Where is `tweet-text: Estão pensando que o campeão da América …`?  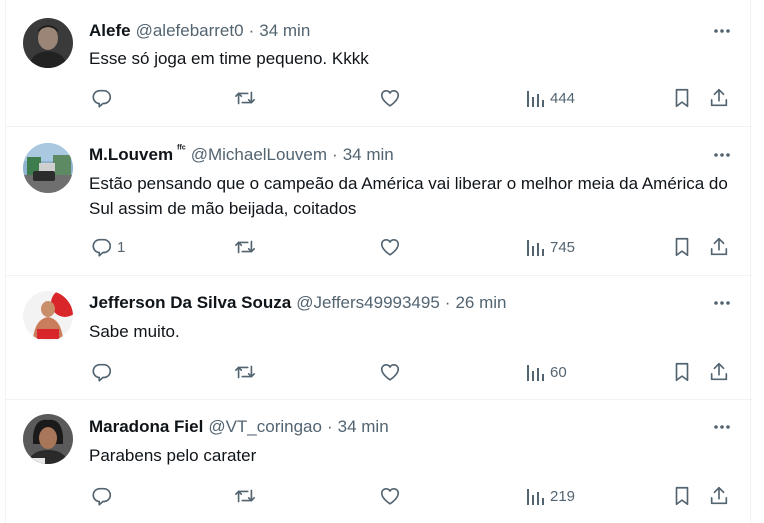 tweet-text: Estão pensando que o campeão da América … is located at coordinates (408, 196).